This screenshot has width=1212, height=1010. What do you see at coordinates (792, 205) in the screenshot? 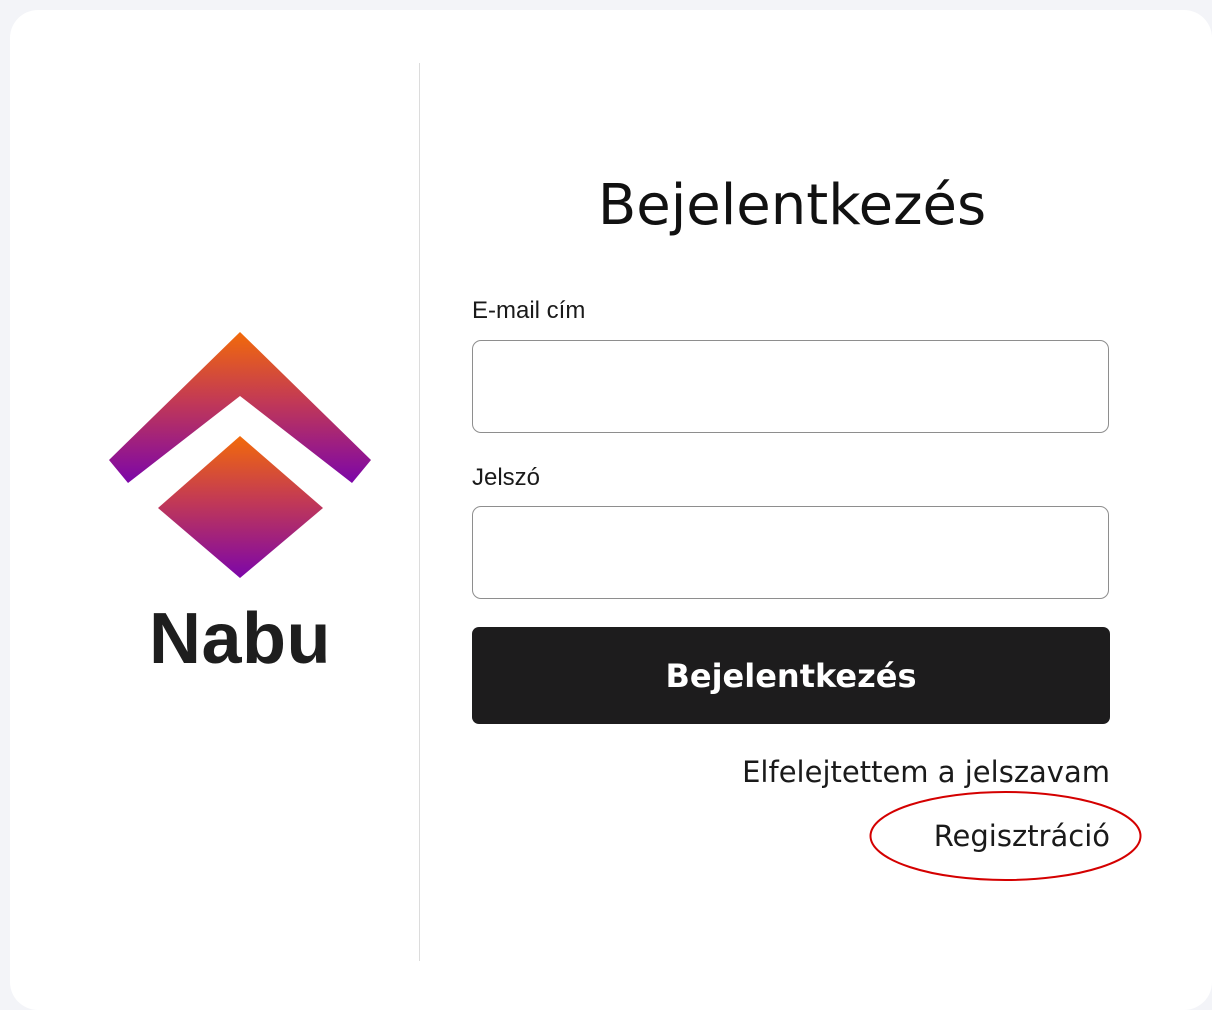
I see `page-title: Bejelentkezés` at bounding box center [792, 205].